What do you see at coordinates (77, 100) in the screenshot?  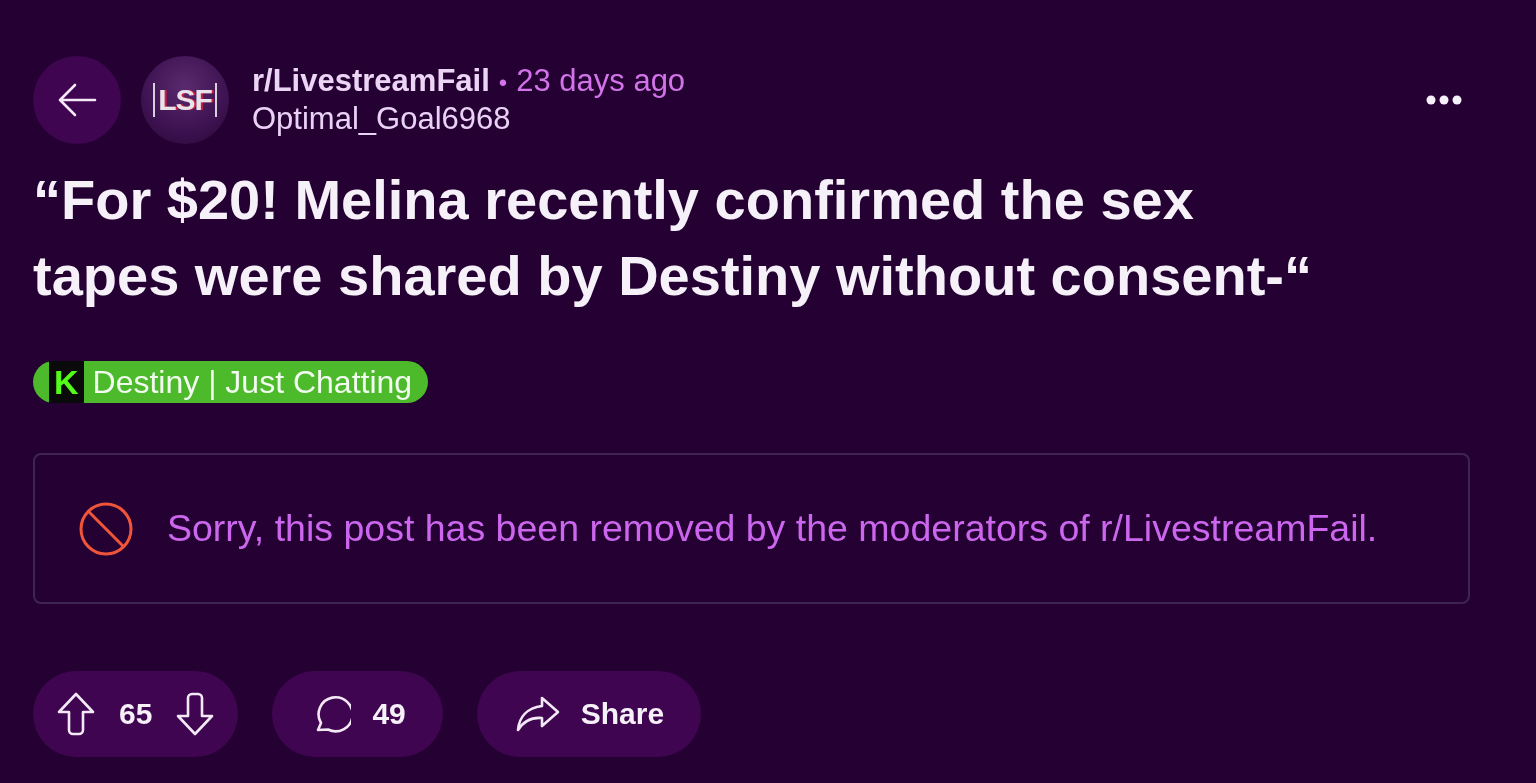 I see `back-arrow-icon` at bounding box center [77, 100].